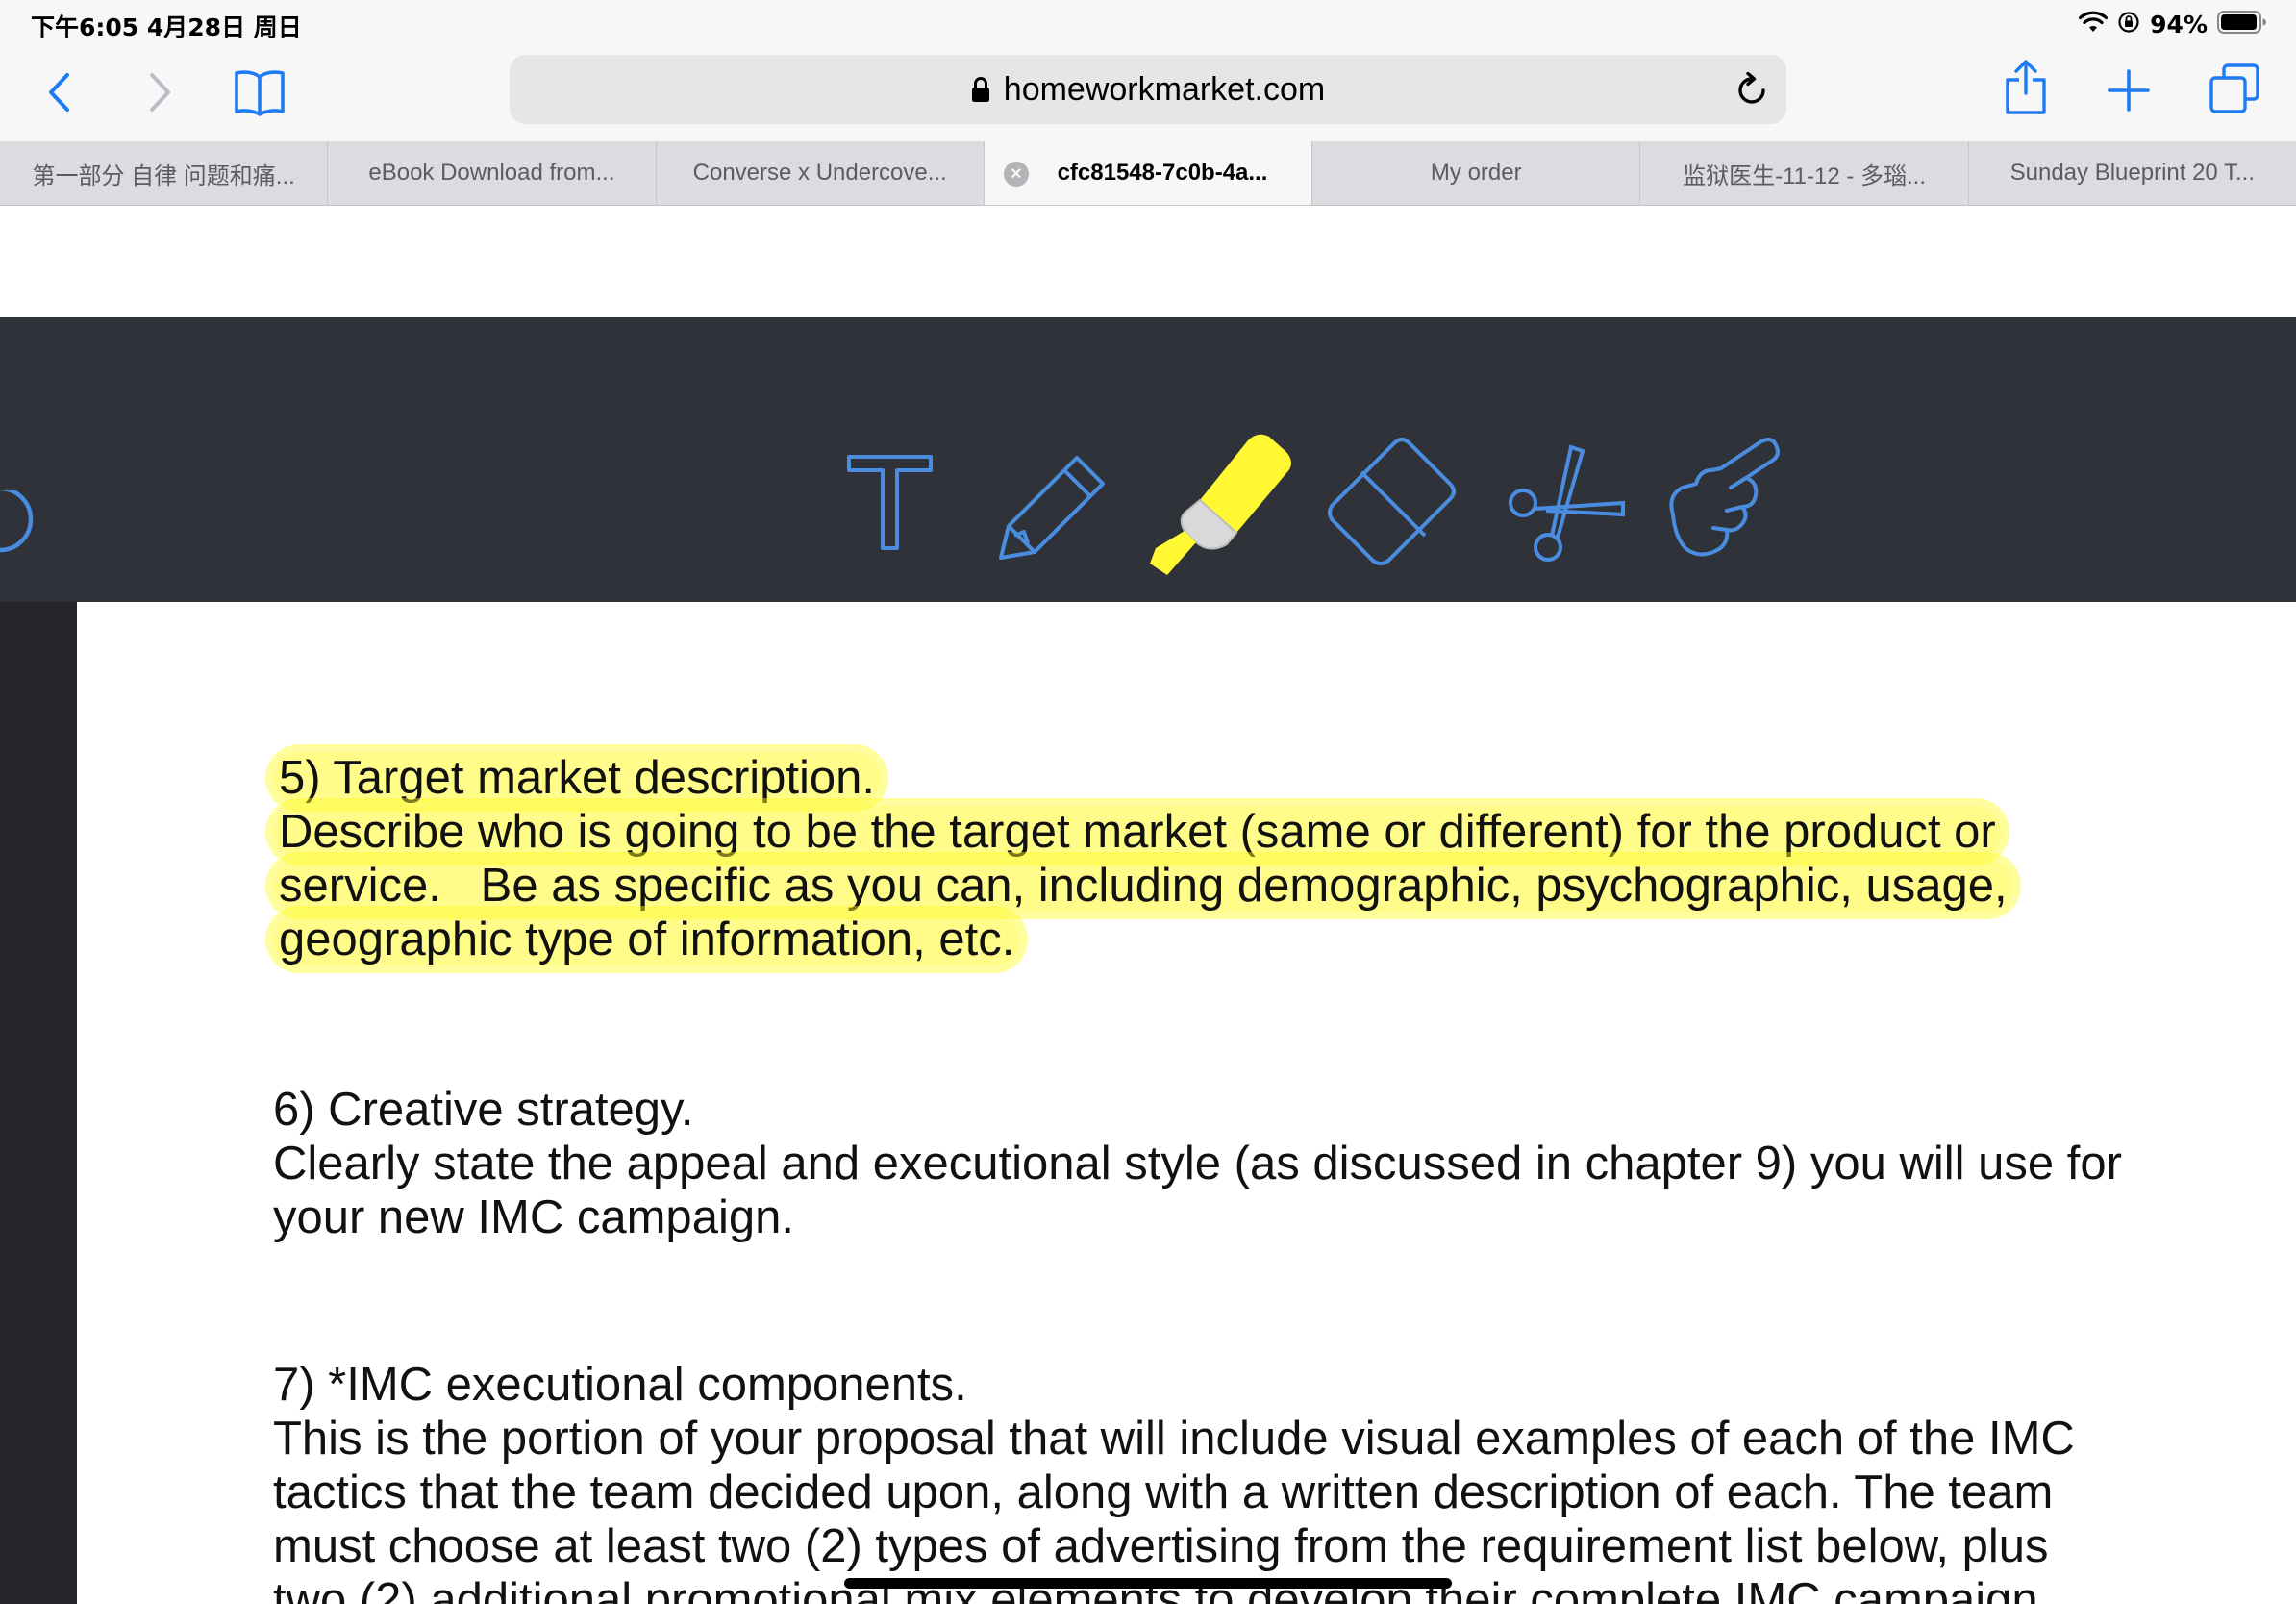 This screenshot has width=2296, height=1604. Describe the element at coordinates (1148, 1583) in the screenshot. I see `home-indicator` at that location.